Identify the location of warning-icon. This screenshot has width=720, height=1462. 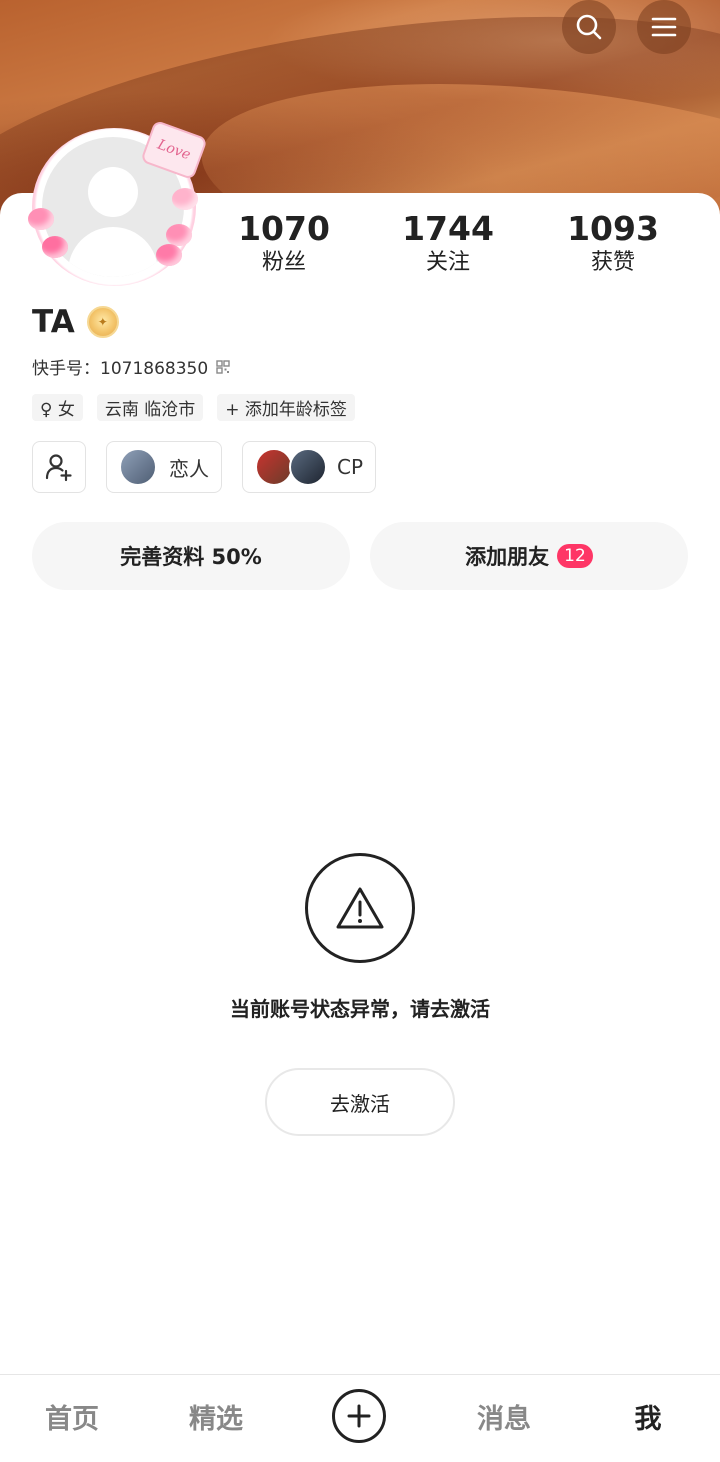
(360, 908).